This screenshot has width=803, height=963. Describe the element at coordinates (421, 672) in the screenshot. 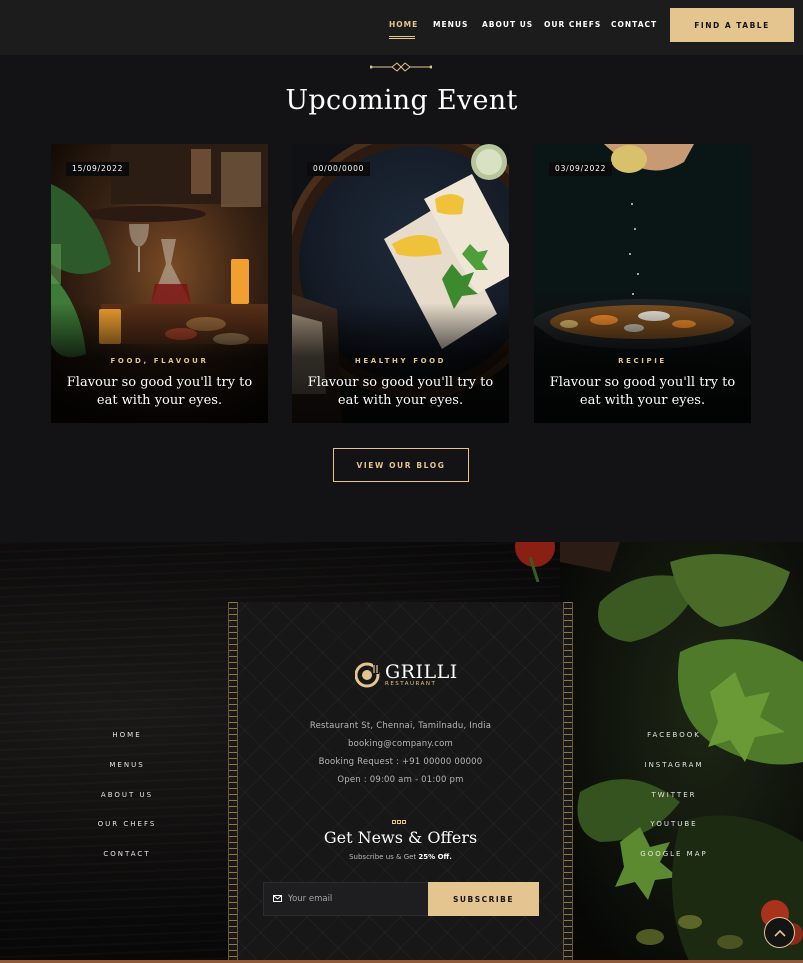

I see `brand-name: GRILLI` at that location.